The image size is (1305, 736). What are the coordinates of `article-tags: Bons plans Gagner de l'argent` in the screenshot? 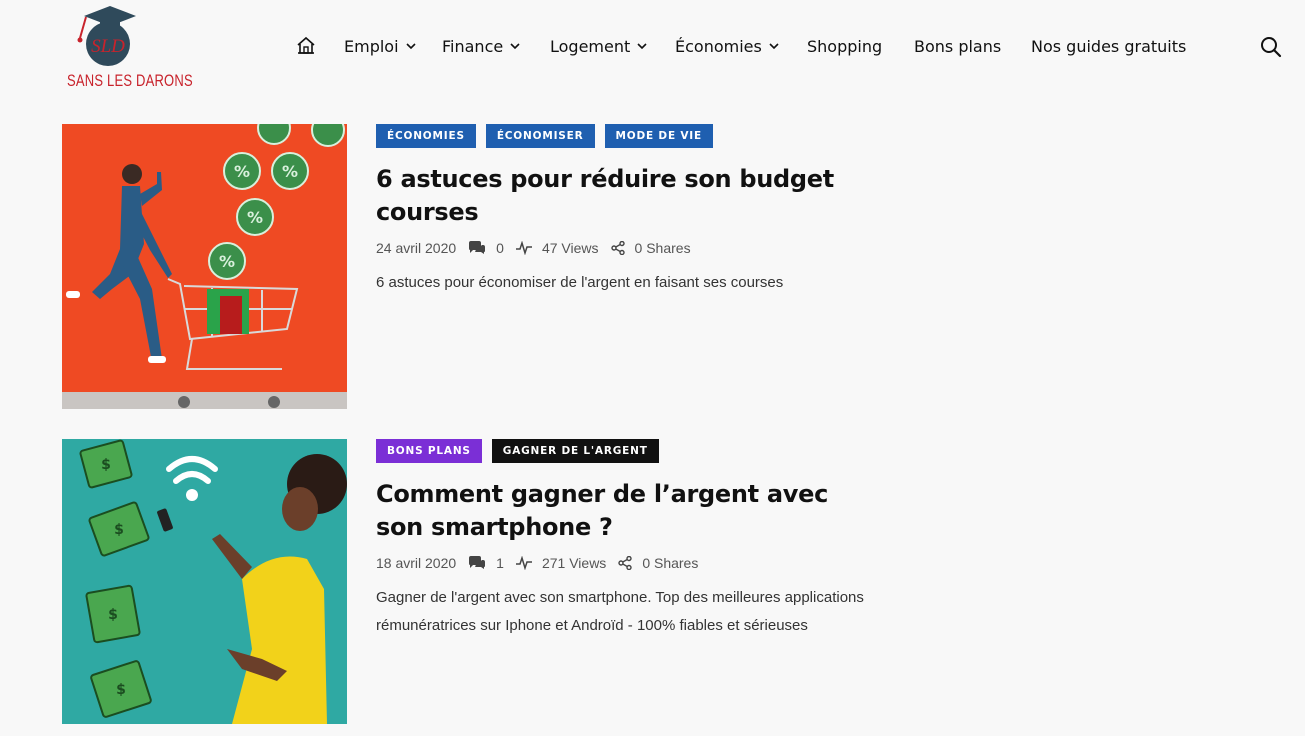 It's located at (517, 451).